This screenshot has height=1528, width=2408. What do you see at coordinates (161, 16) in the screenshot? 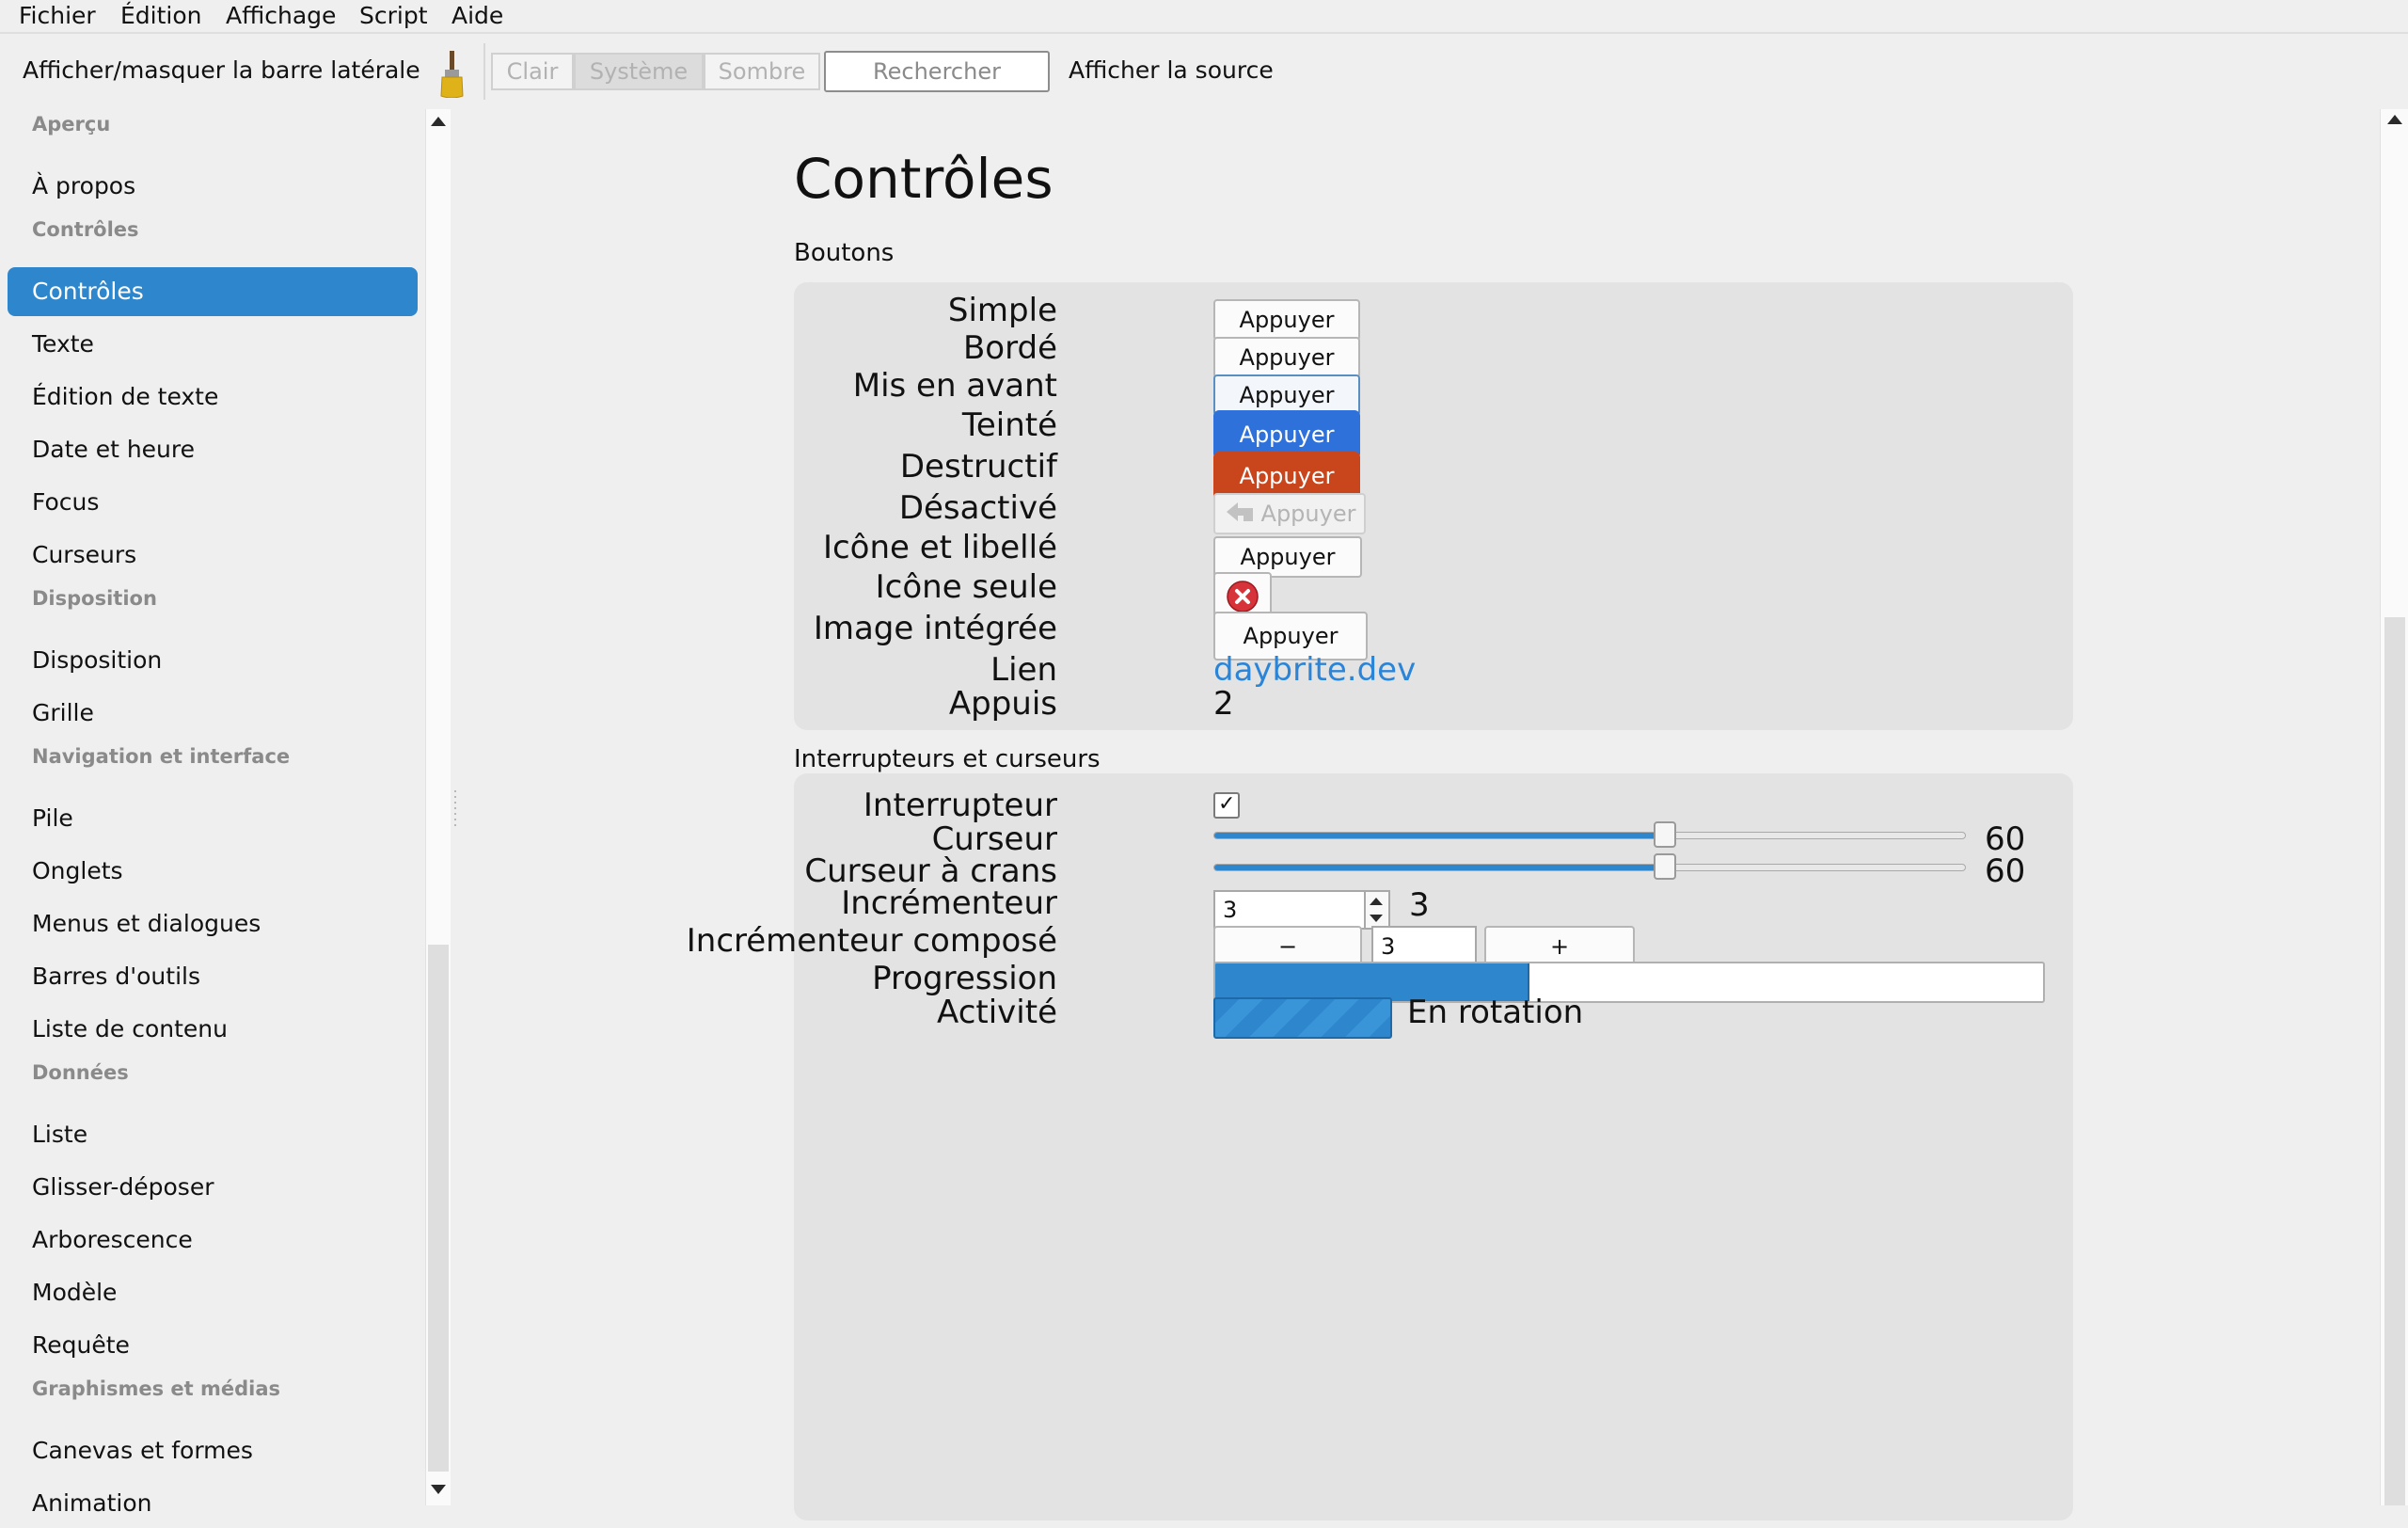
I see `menu-edition: Édition` at bounding box center [161, 16].